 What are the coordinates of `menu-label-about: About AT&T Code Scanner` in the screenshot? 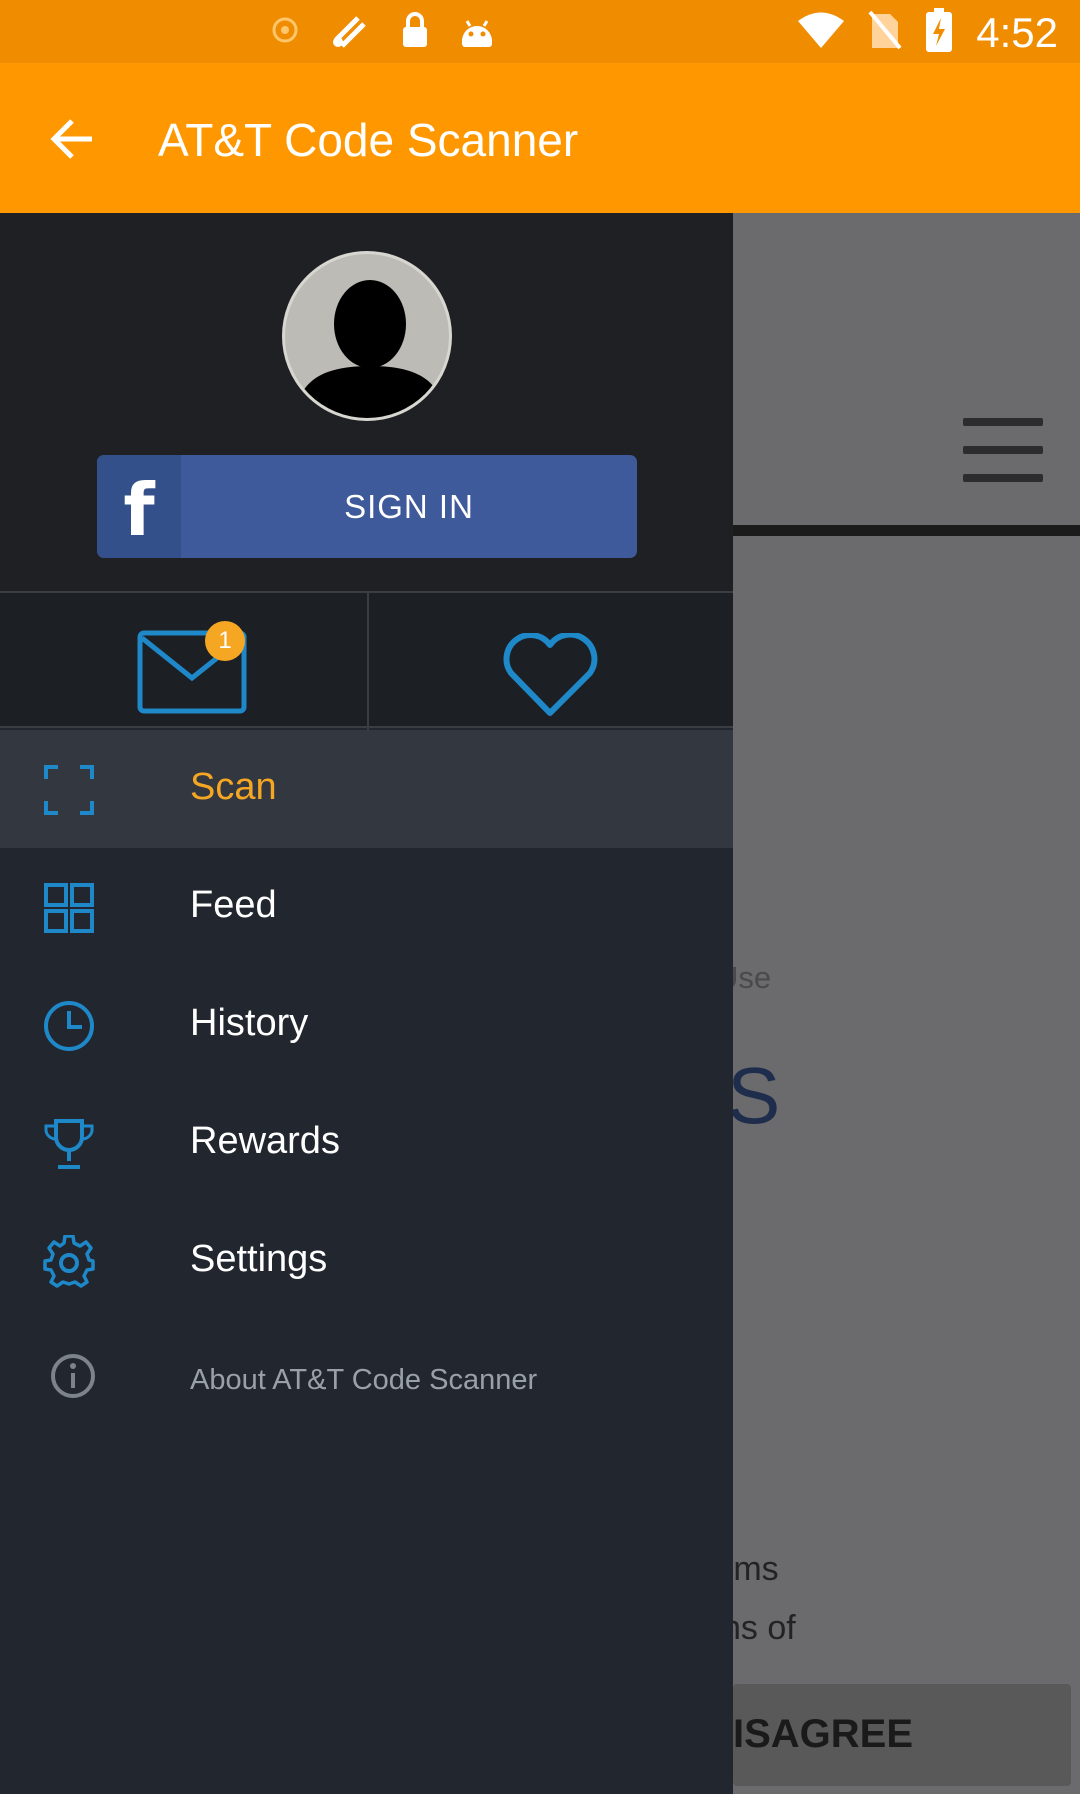 It's located at (364, 1380).